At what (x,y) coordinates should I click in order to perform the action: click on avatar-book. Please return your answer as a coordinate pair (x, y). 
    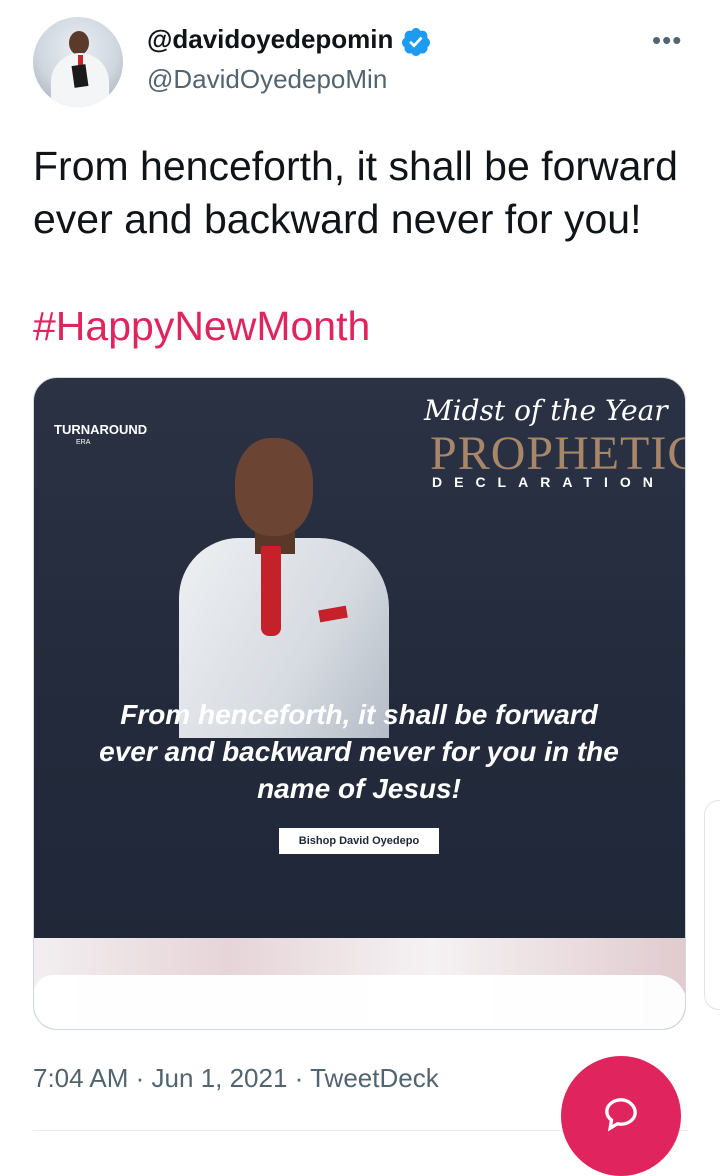
    Looking at the image, I should click on (80, 76).